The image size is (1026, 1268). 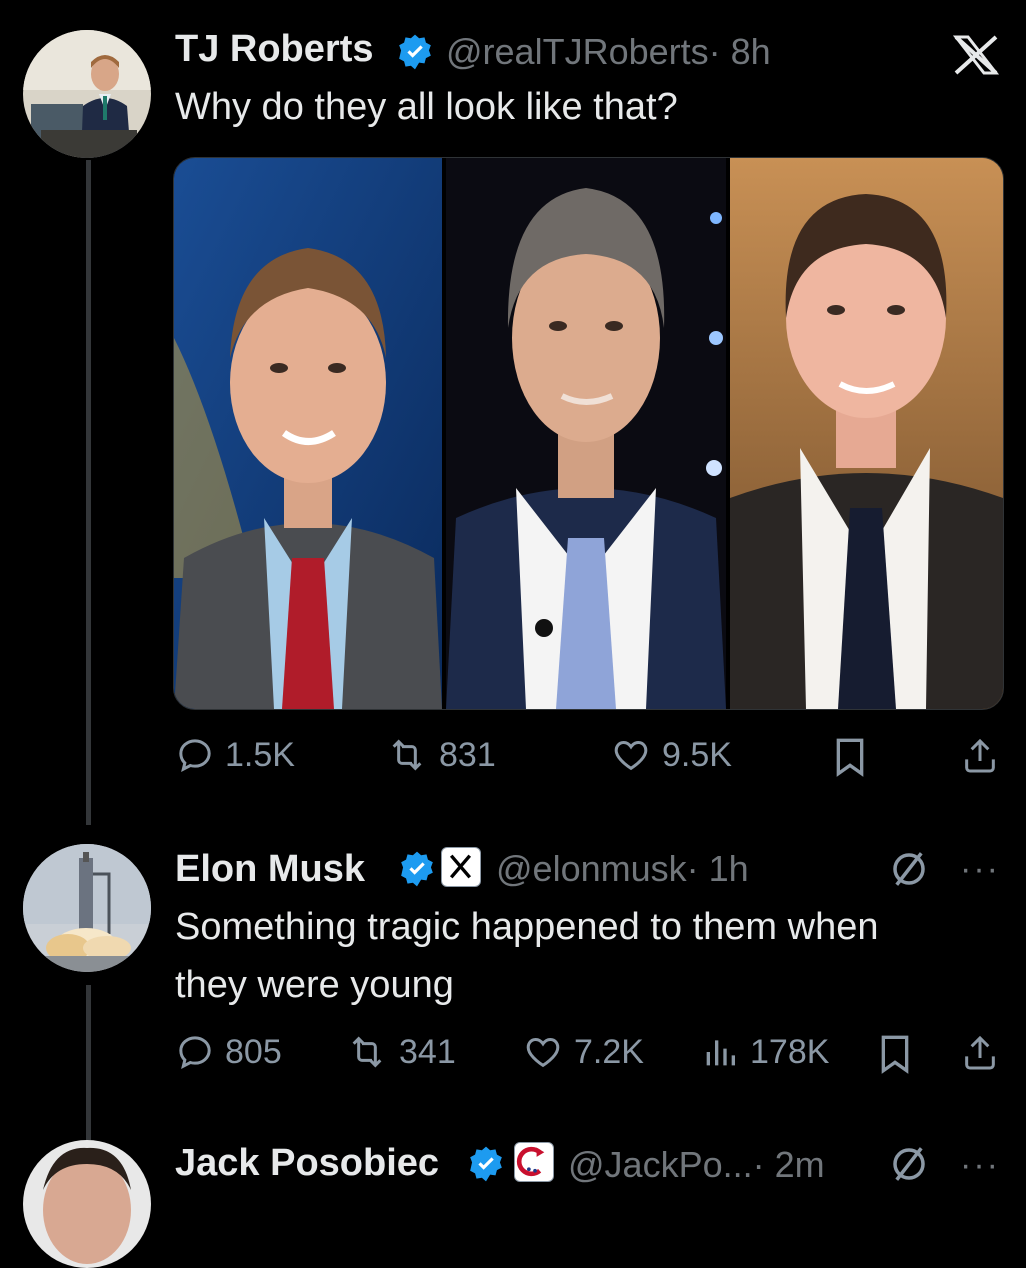 What do you see at coordinates (274, 49) in the screenshot?
I see `author-name: TJ Roberts` at bounding box center [274, 49].